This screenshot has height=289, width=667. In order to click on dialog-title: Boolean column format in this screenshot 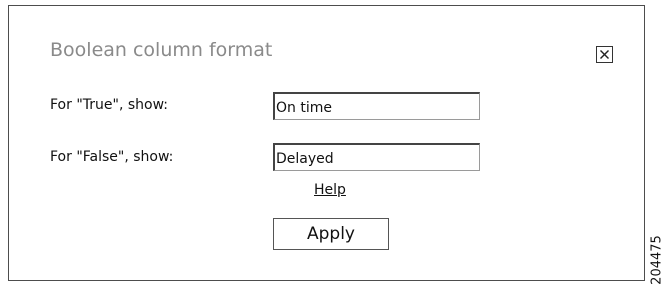, I will do `click(161, 50)`.